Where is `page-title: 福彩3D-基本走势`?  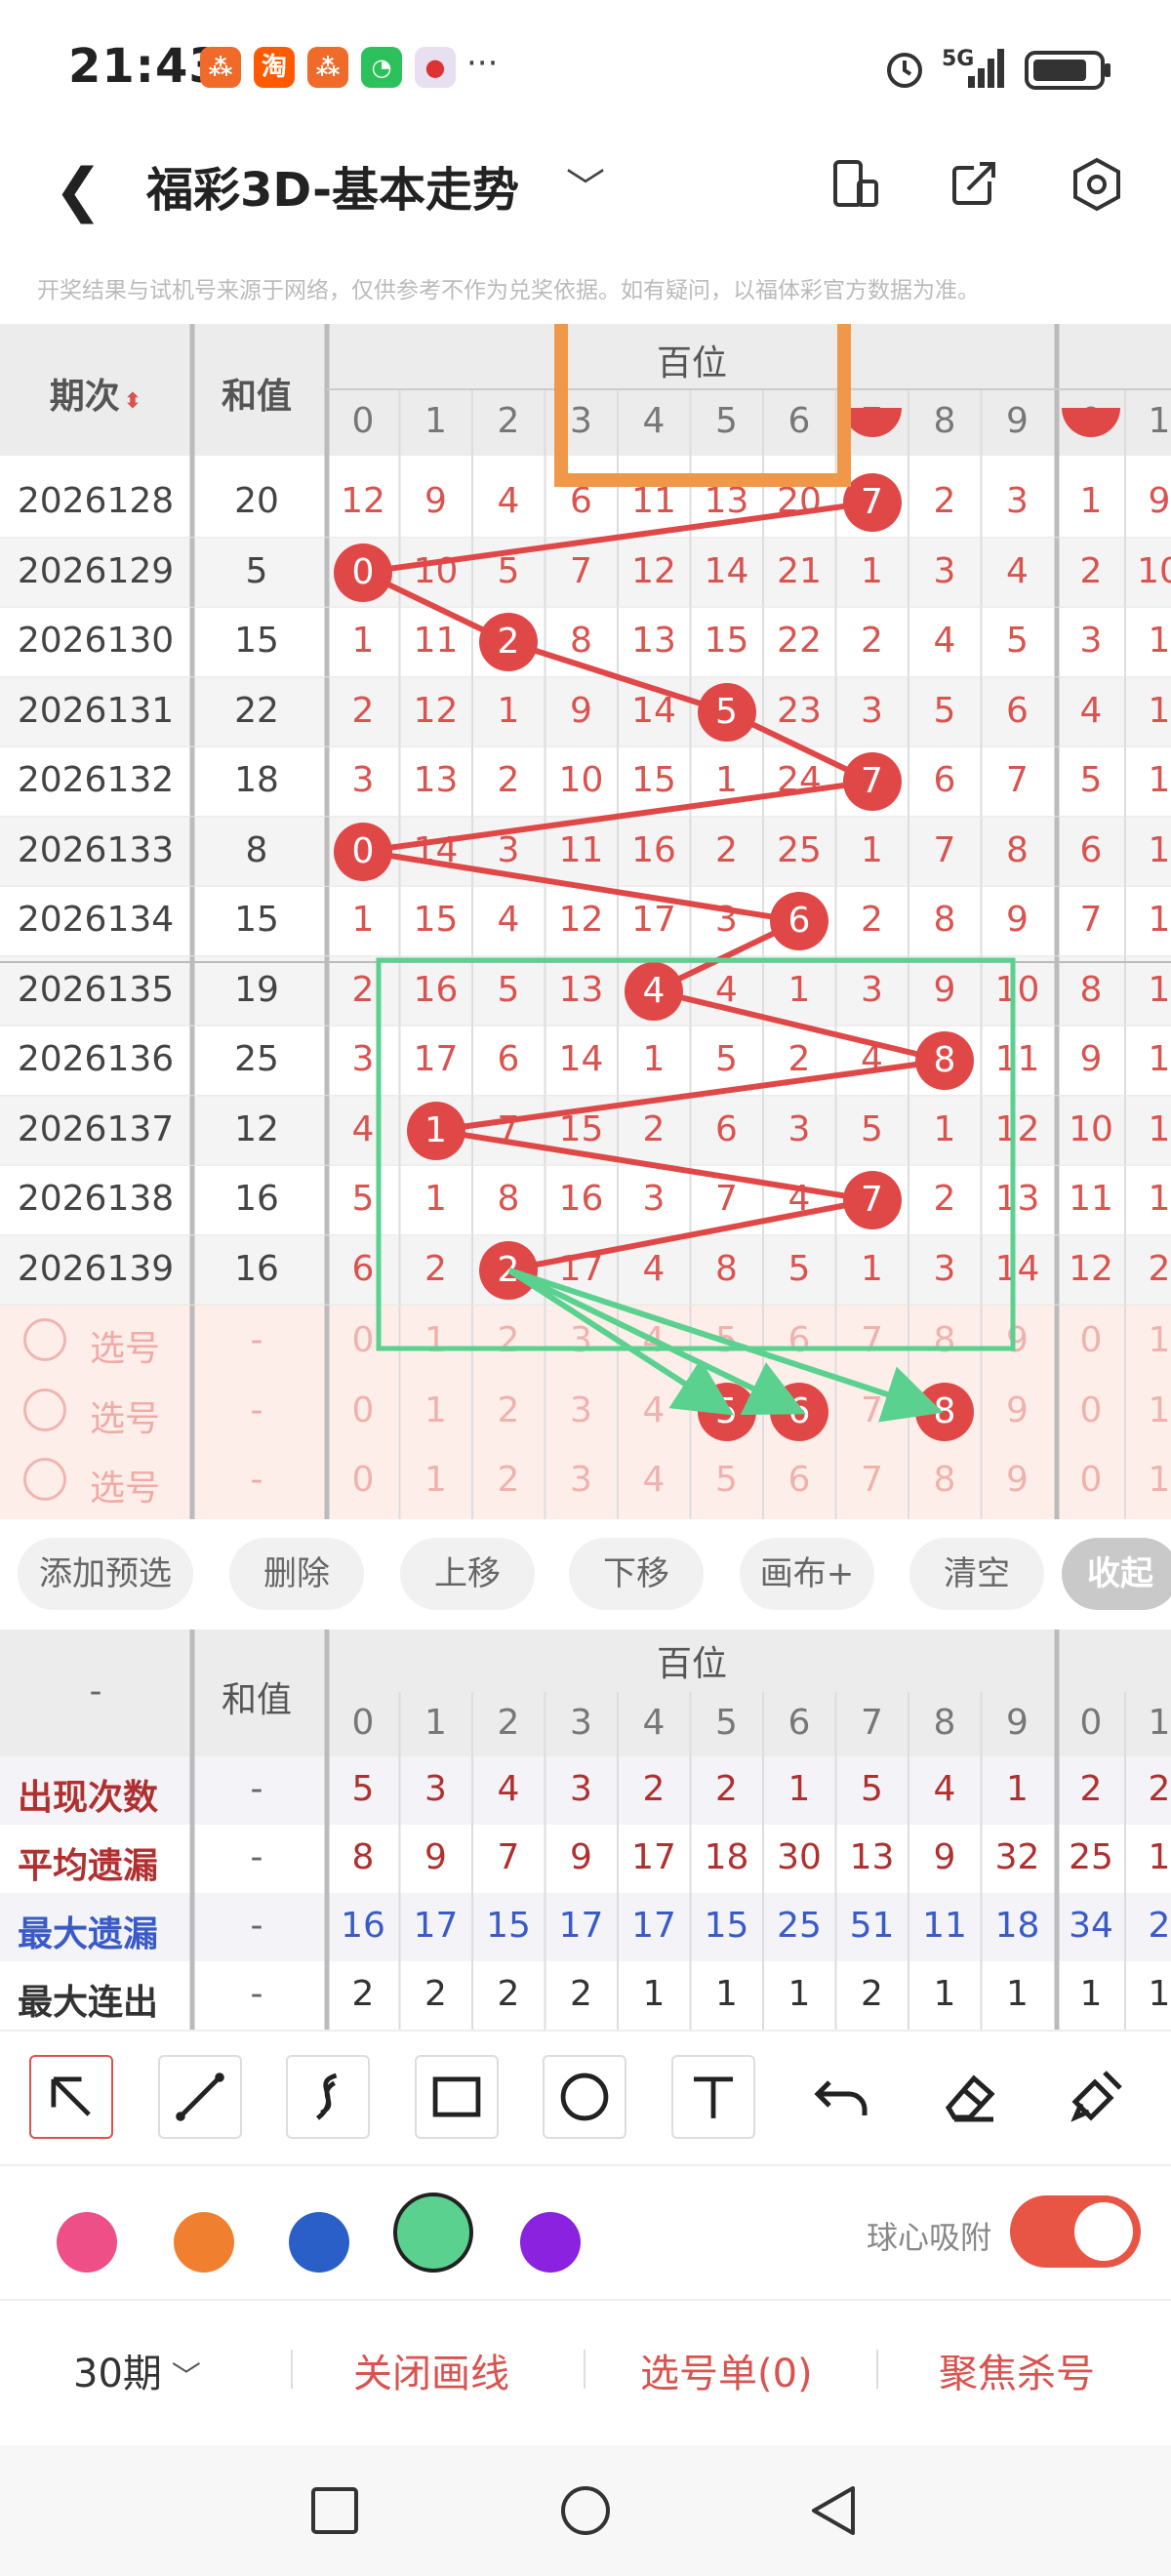
page-title: 福彩3D-基本走势 is located at coordinates (332, 185).